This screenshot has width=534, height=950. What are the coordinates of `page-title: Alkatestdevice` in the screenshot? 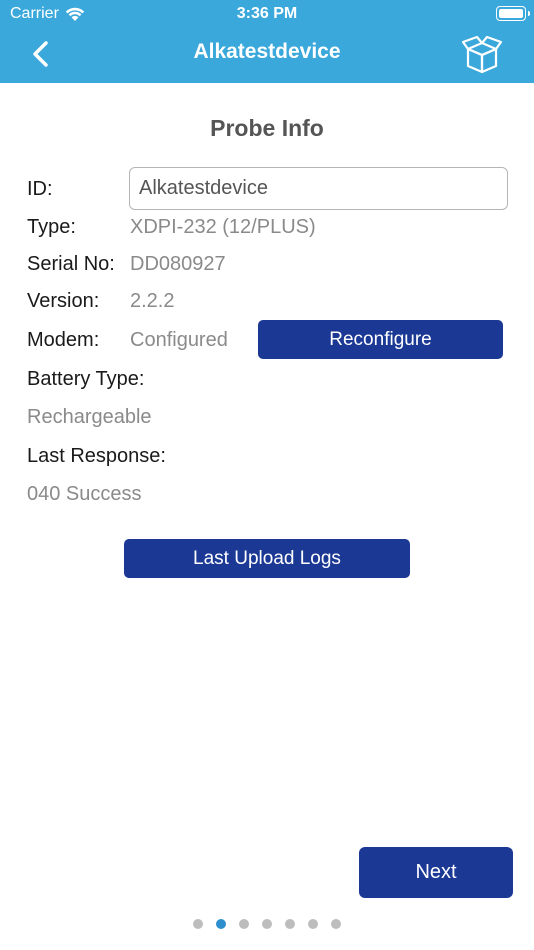 It's located at (267, 51).